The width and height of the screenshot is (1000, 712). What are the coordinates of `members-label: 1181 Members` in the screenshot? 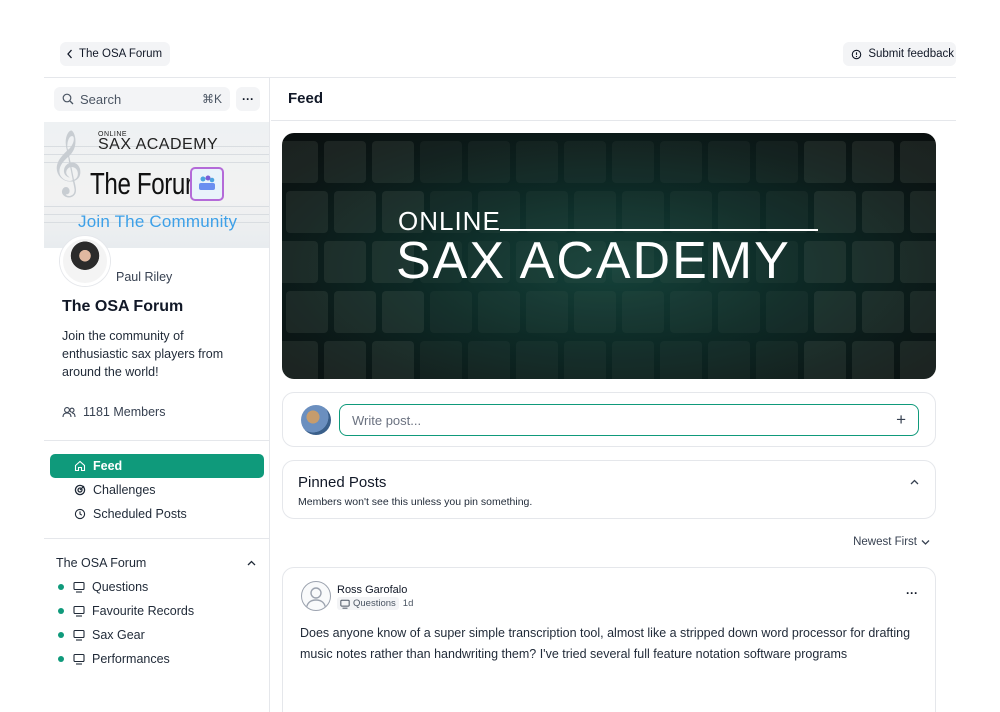 It's located at (124, 412).